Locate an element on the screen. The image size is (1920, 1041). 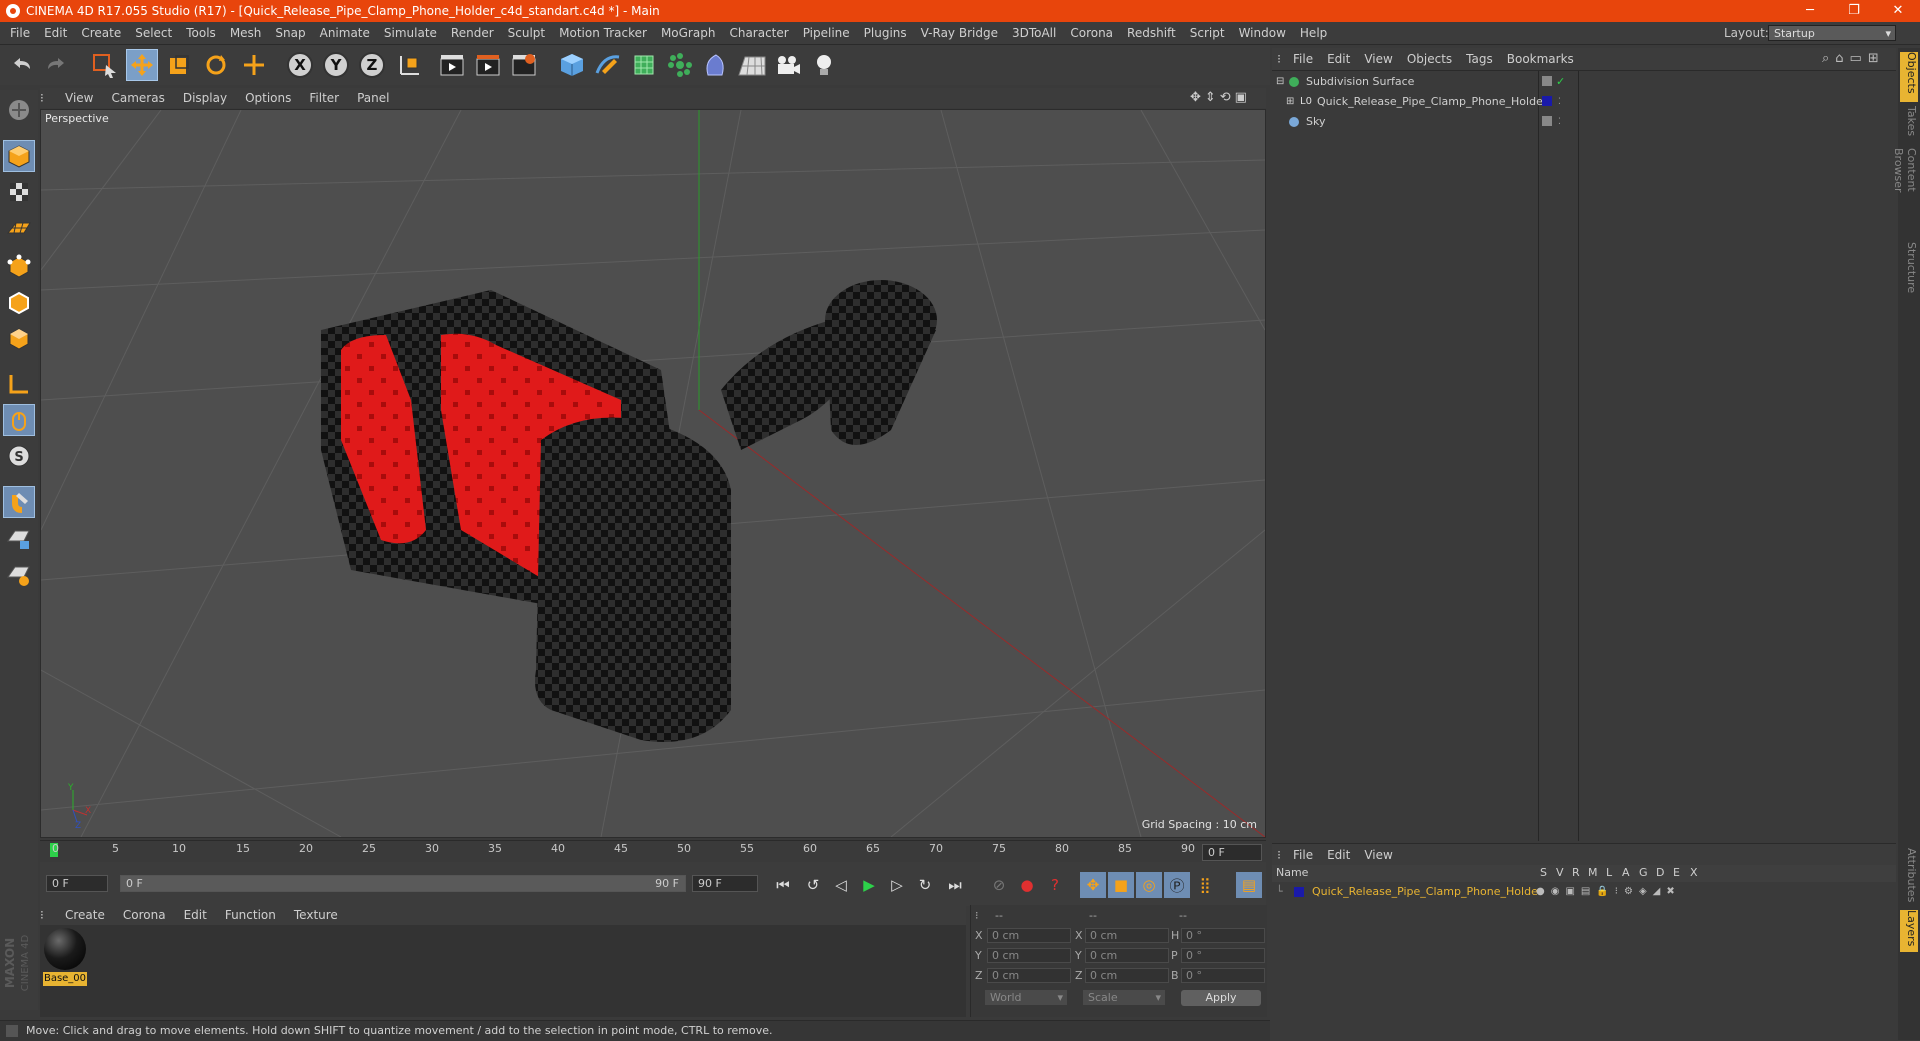
floor-icon is located at coordinates (752, 65).